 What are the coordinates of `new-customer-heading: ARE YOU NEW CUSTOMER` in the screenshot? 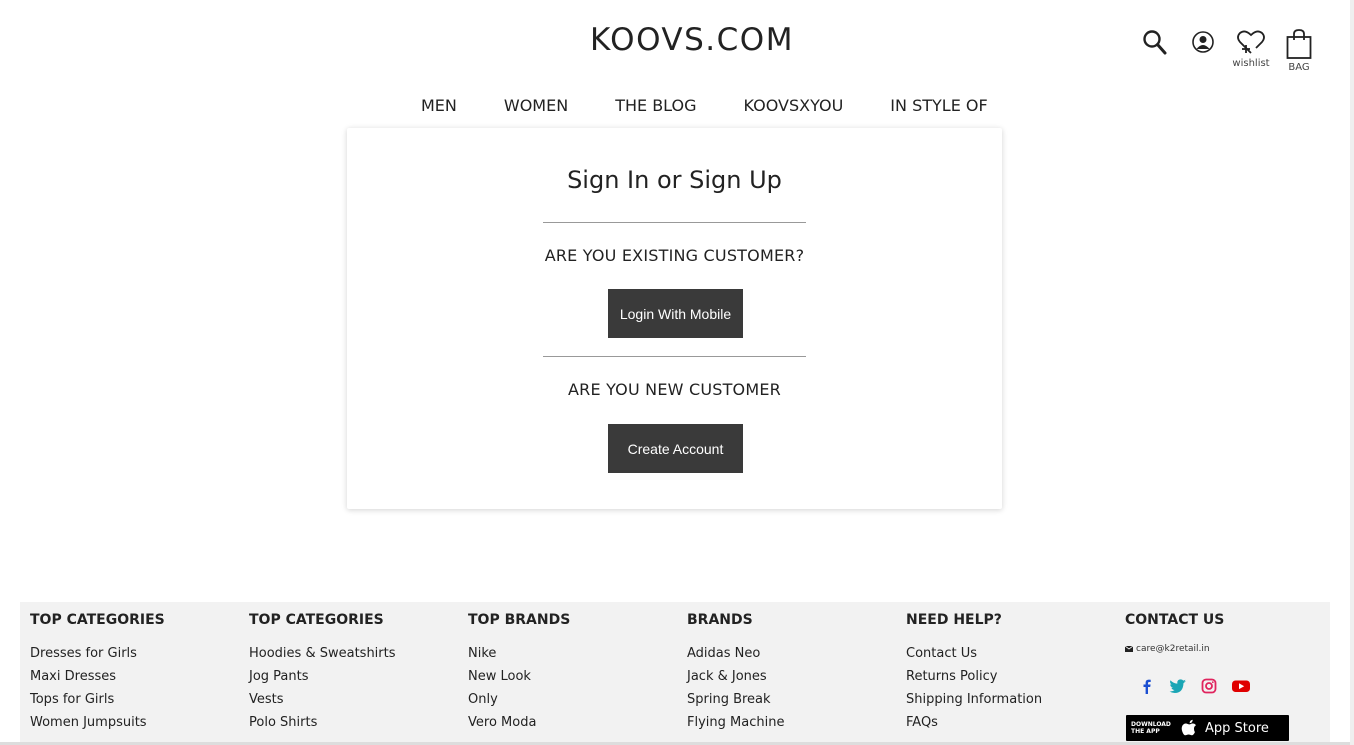 It's located at (674, 389).